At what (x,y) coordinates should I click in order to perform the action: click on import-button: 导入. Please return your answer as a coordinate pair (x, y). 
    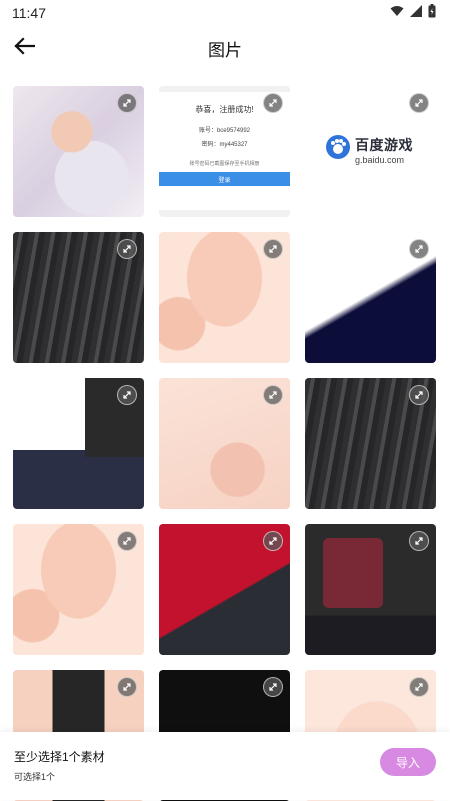
    Looking at the image, I should click on (408, 762).